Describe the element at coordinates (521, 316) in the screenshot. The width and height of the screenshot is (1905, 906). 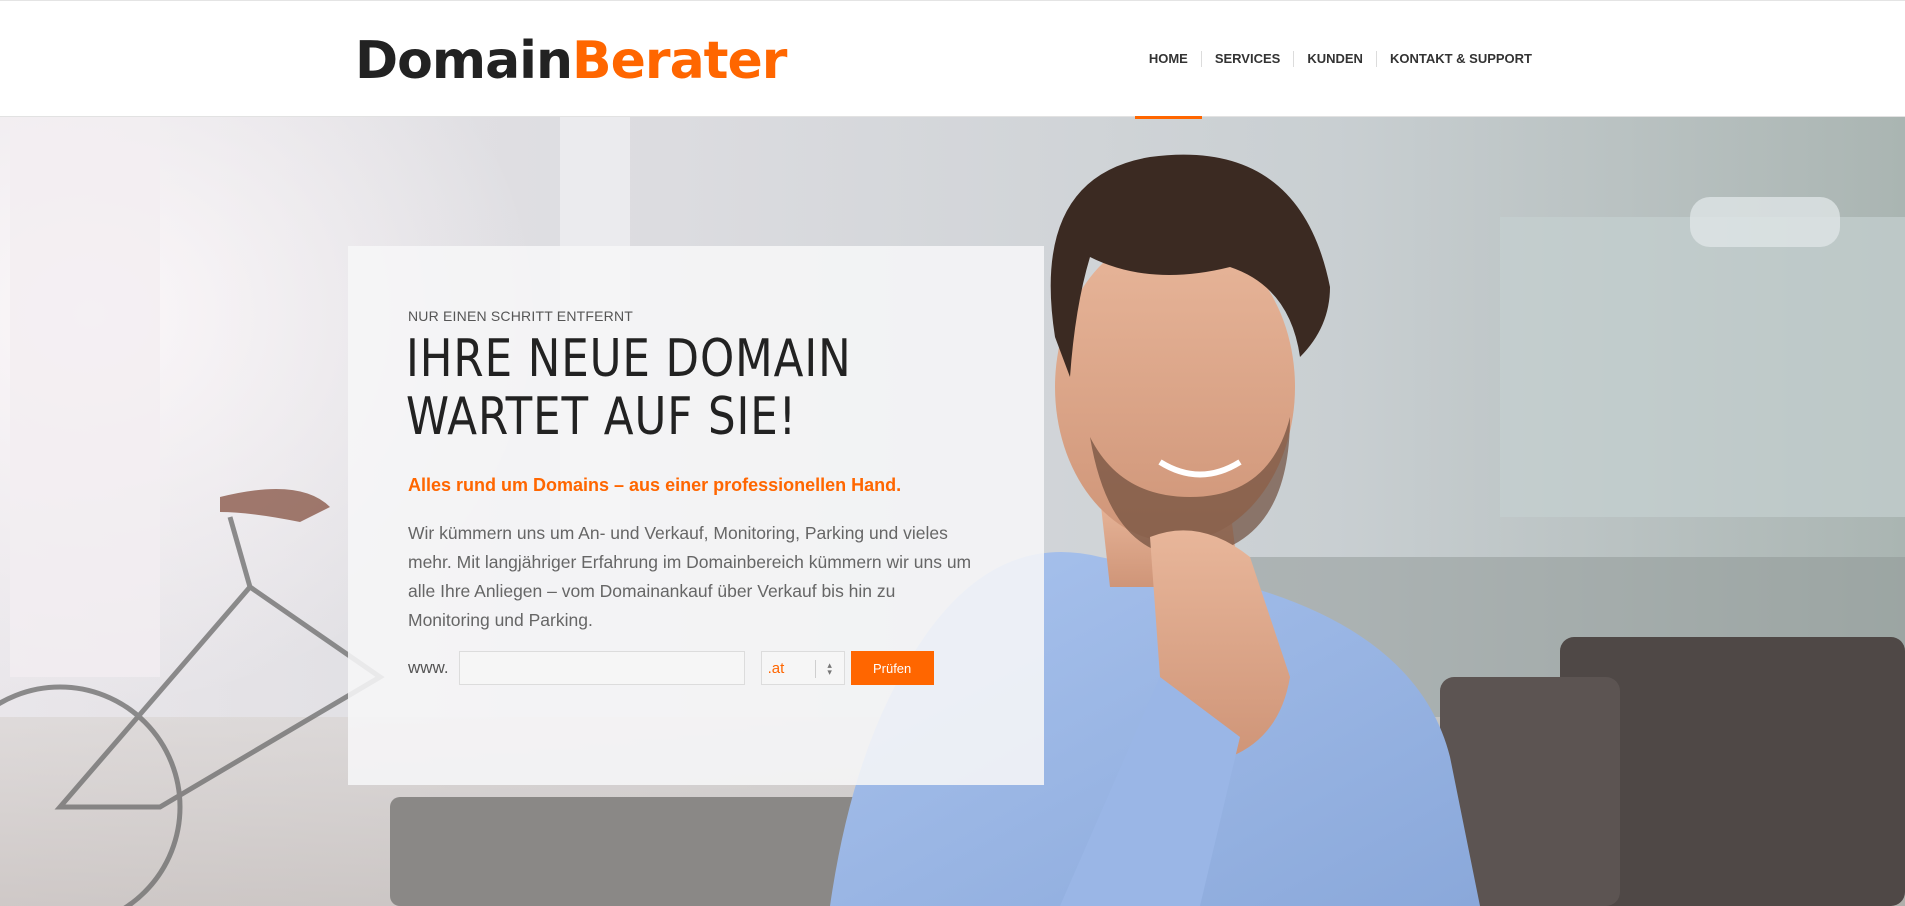
I see `hero-kicker: NUR EINEN SCHRITT ENTFERNT` at that location.